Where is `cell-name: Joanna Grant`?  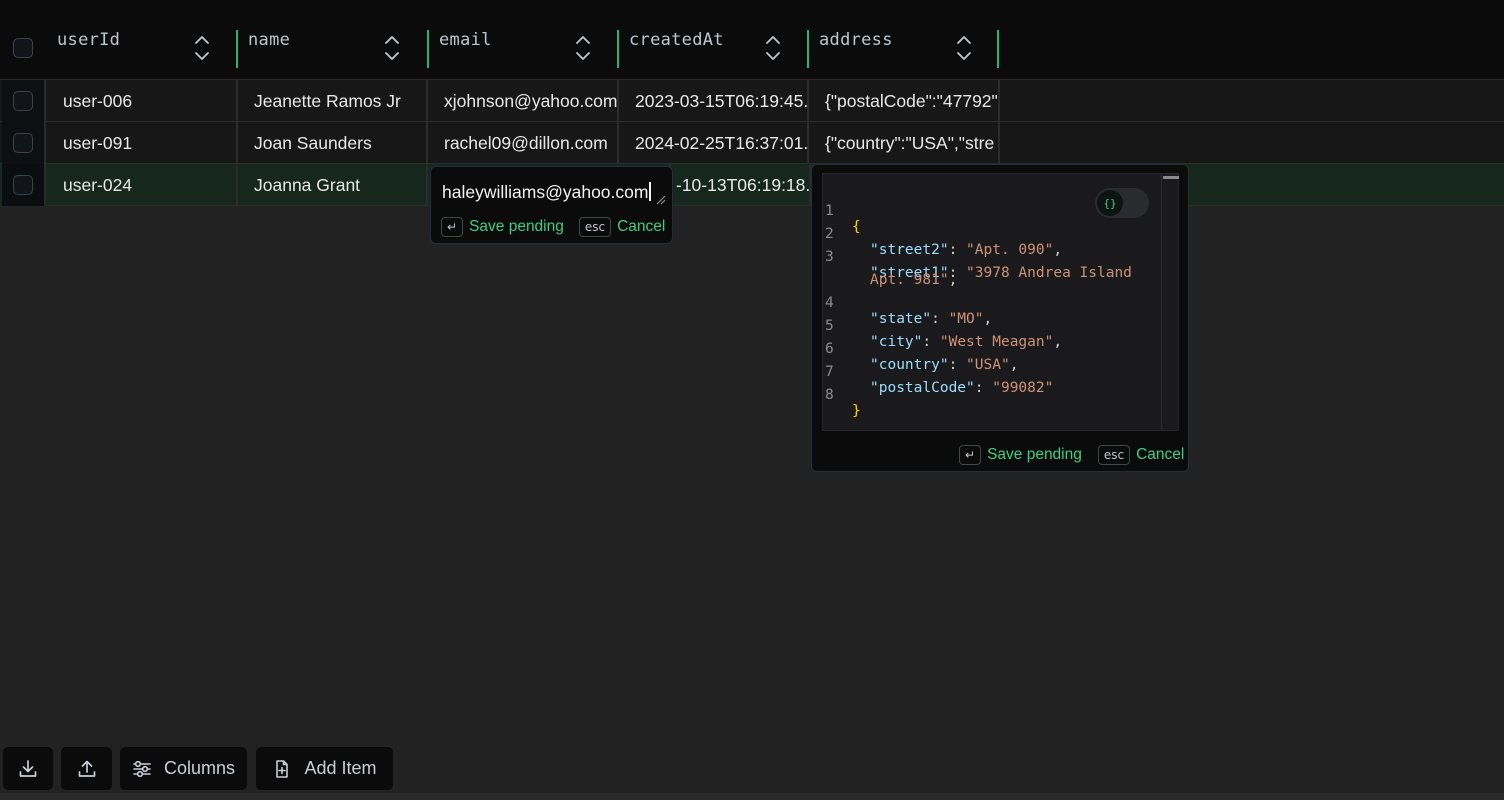 cell-name: Joanna Grant is located at coordinates (333, 185).